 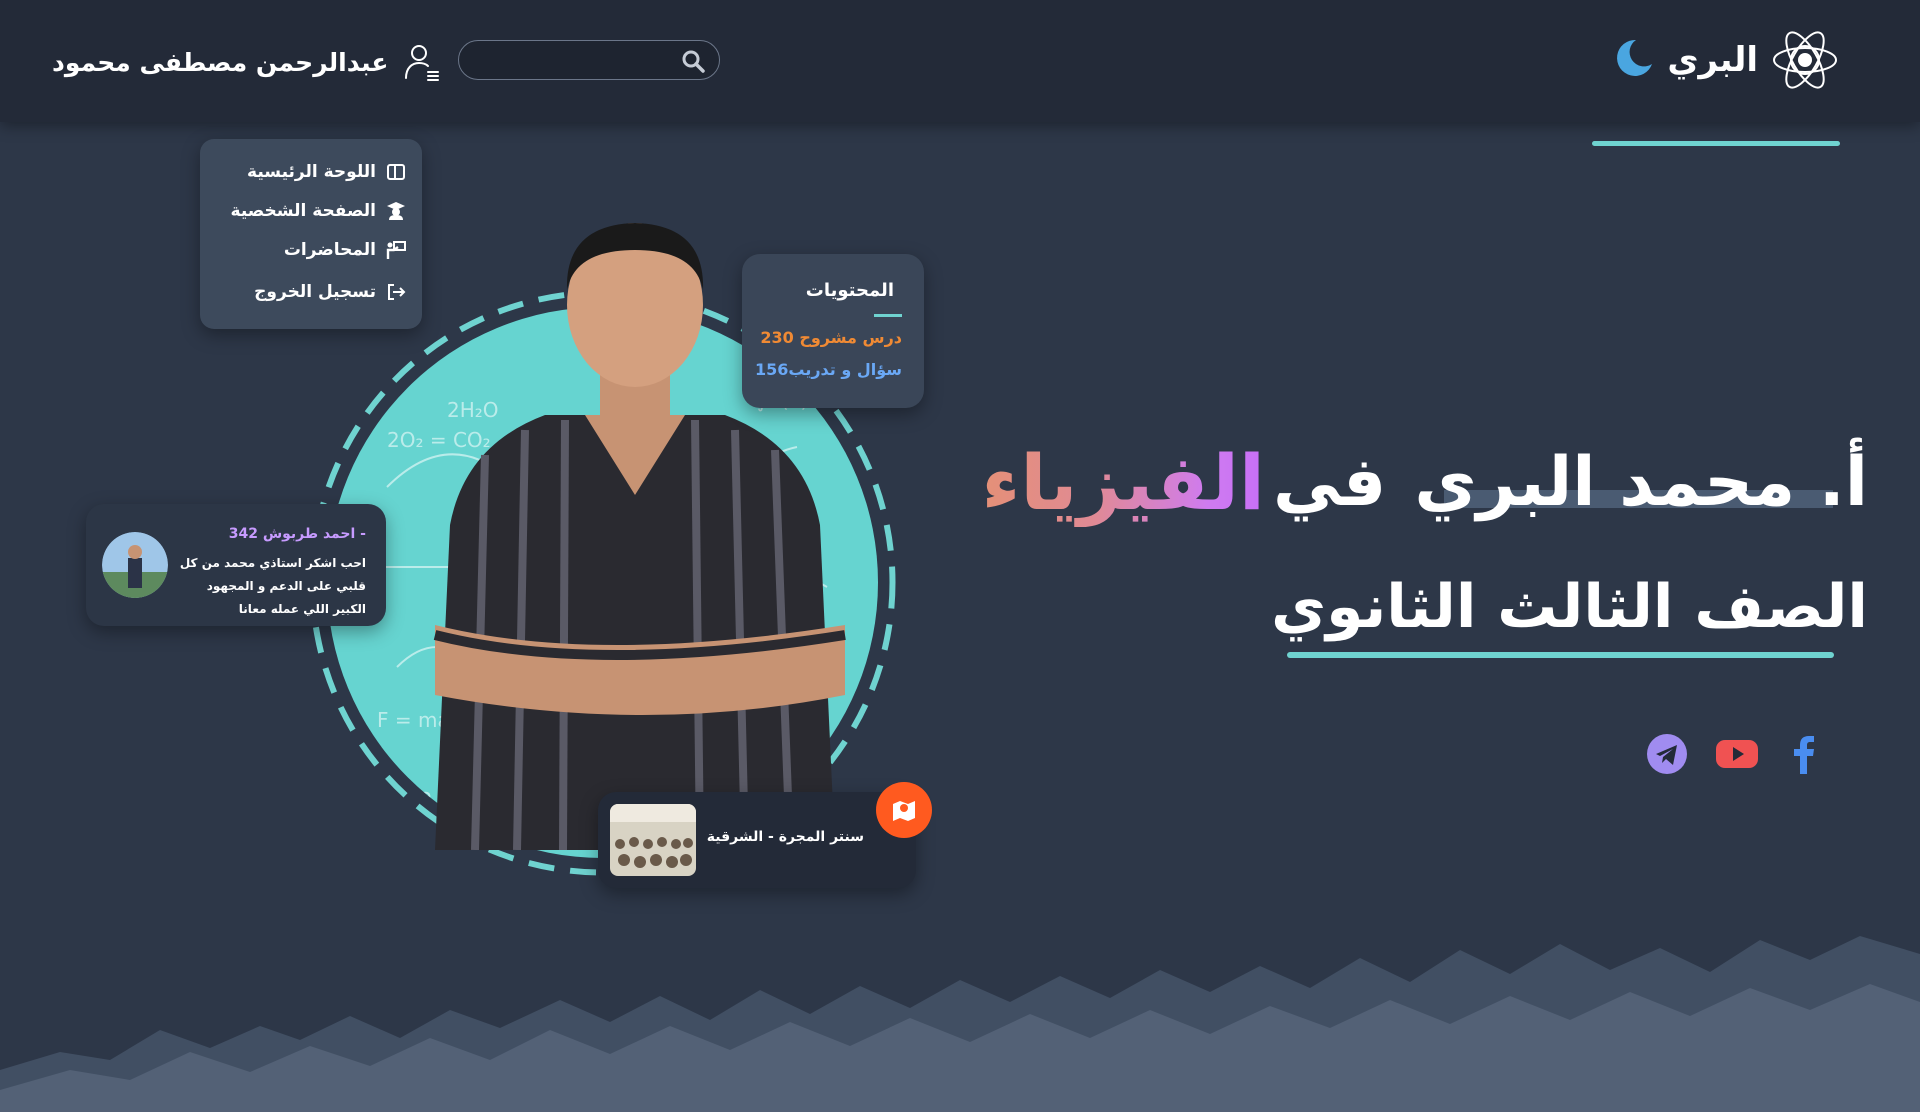 I want to click on reviewer-name: احمد طربوش 342 -, so click(x=297, y=534).